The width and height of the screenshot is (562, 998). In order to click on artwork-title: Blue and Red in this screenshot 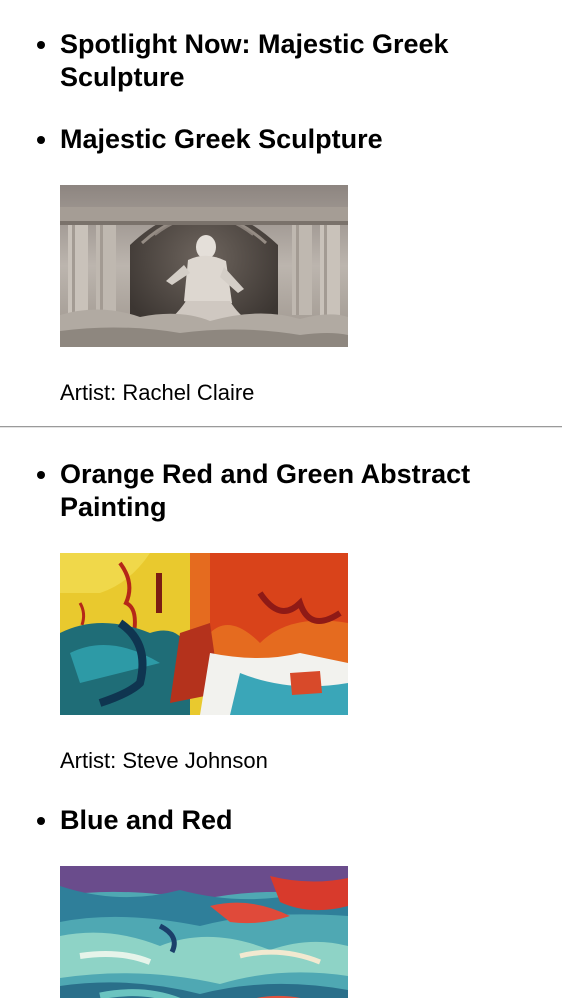, I will do `click(146, 820)`.